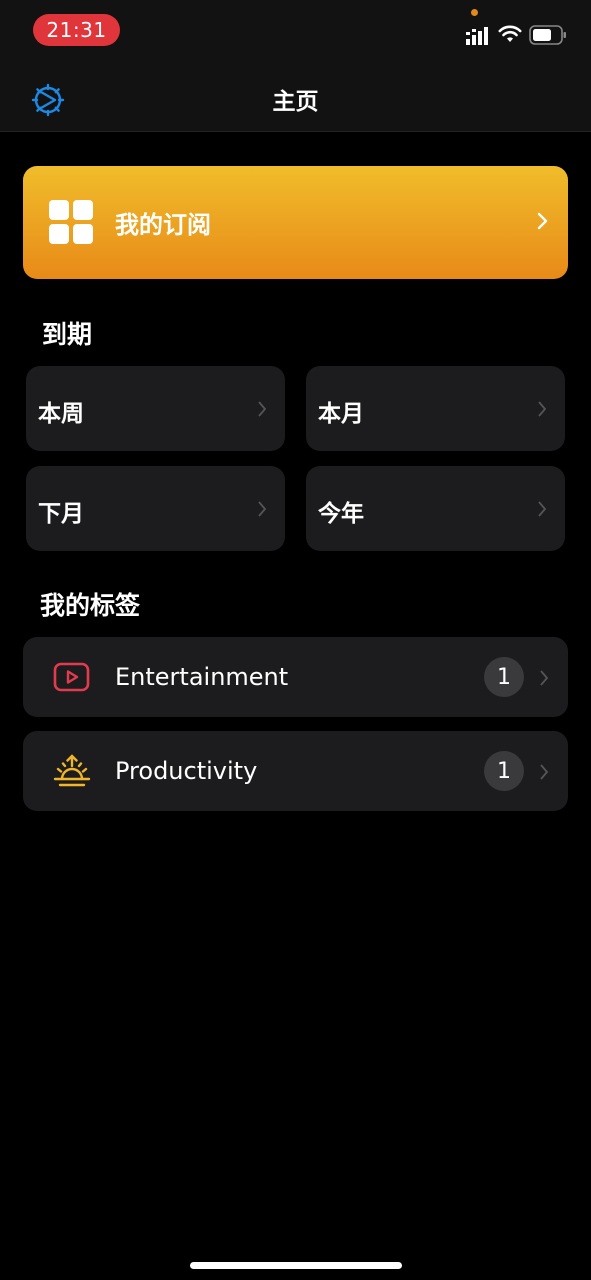 This screenshot has width=591, height=1280. Describe the element at coordinates (76, 30) in the screenshot. I see `status-time: 21:31` at that location.